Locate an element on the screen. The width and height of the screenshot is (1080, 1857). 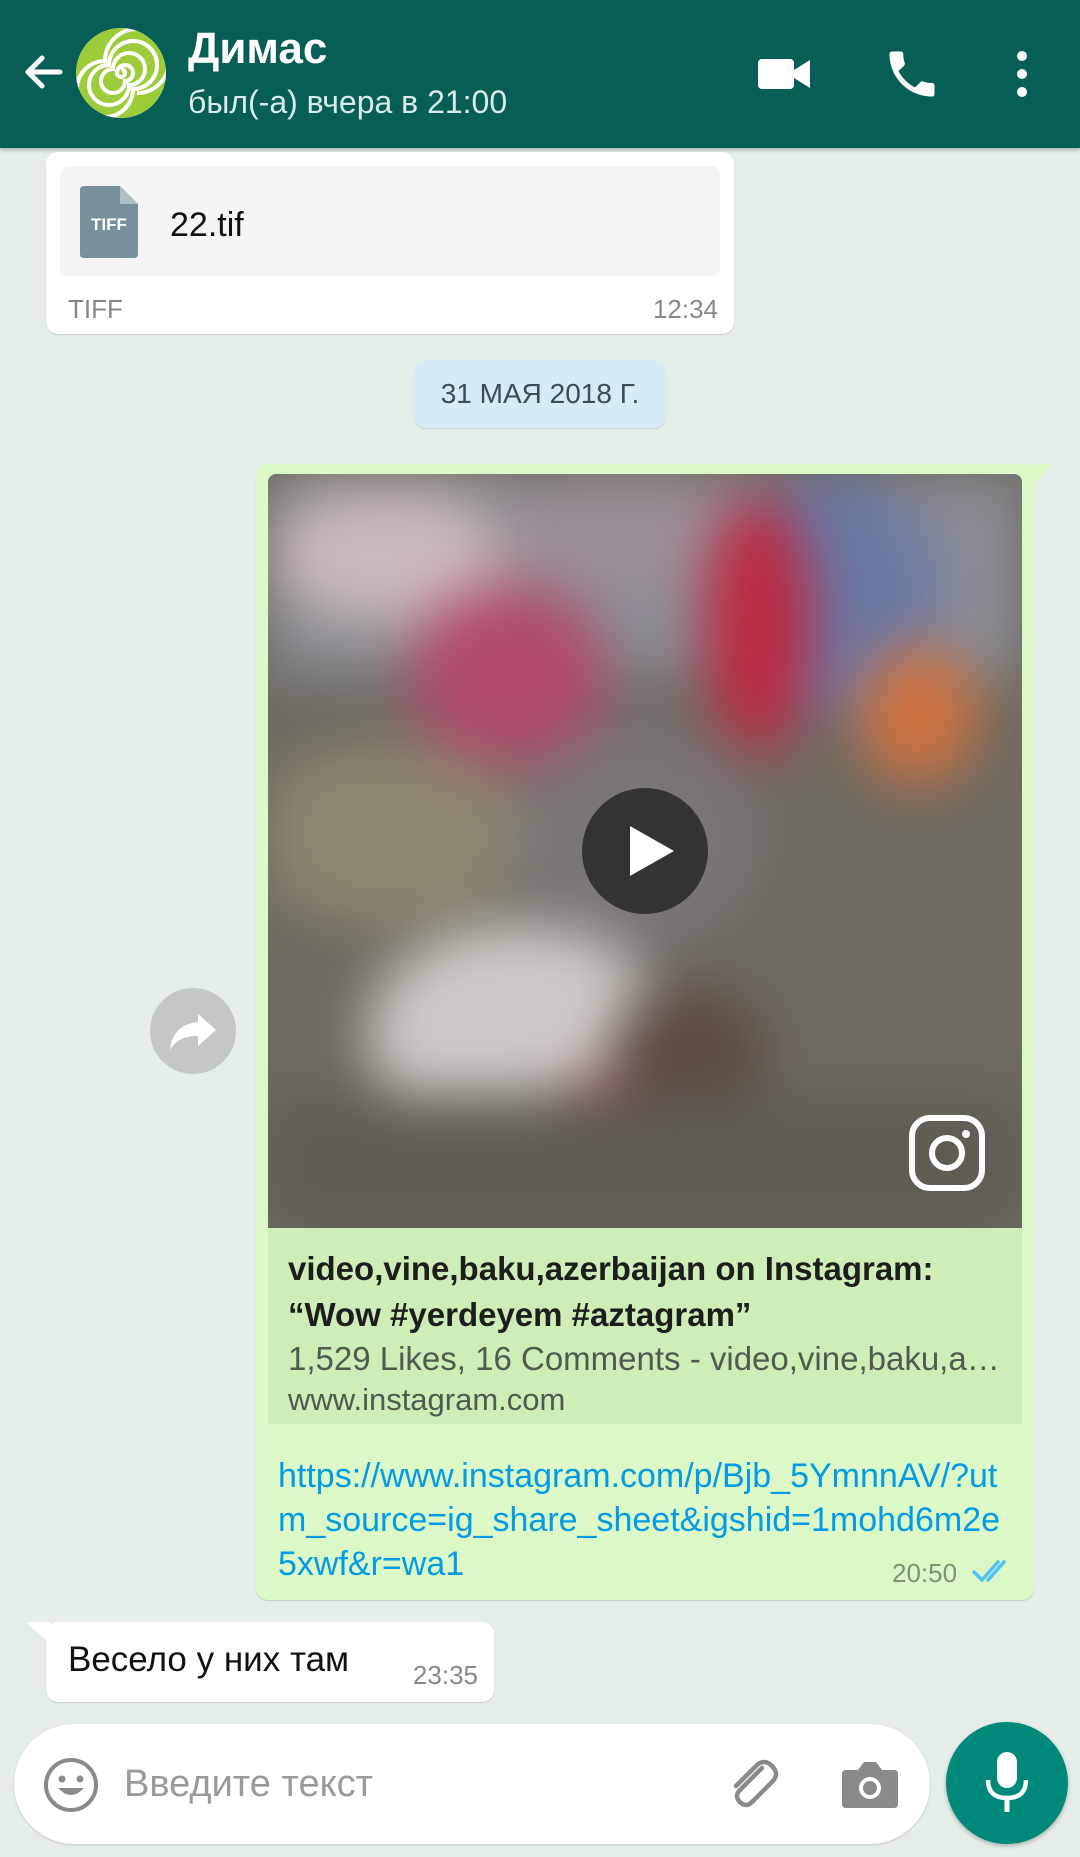
file-attachment: TIFF 22.tif is located at coordinates (390, 221).